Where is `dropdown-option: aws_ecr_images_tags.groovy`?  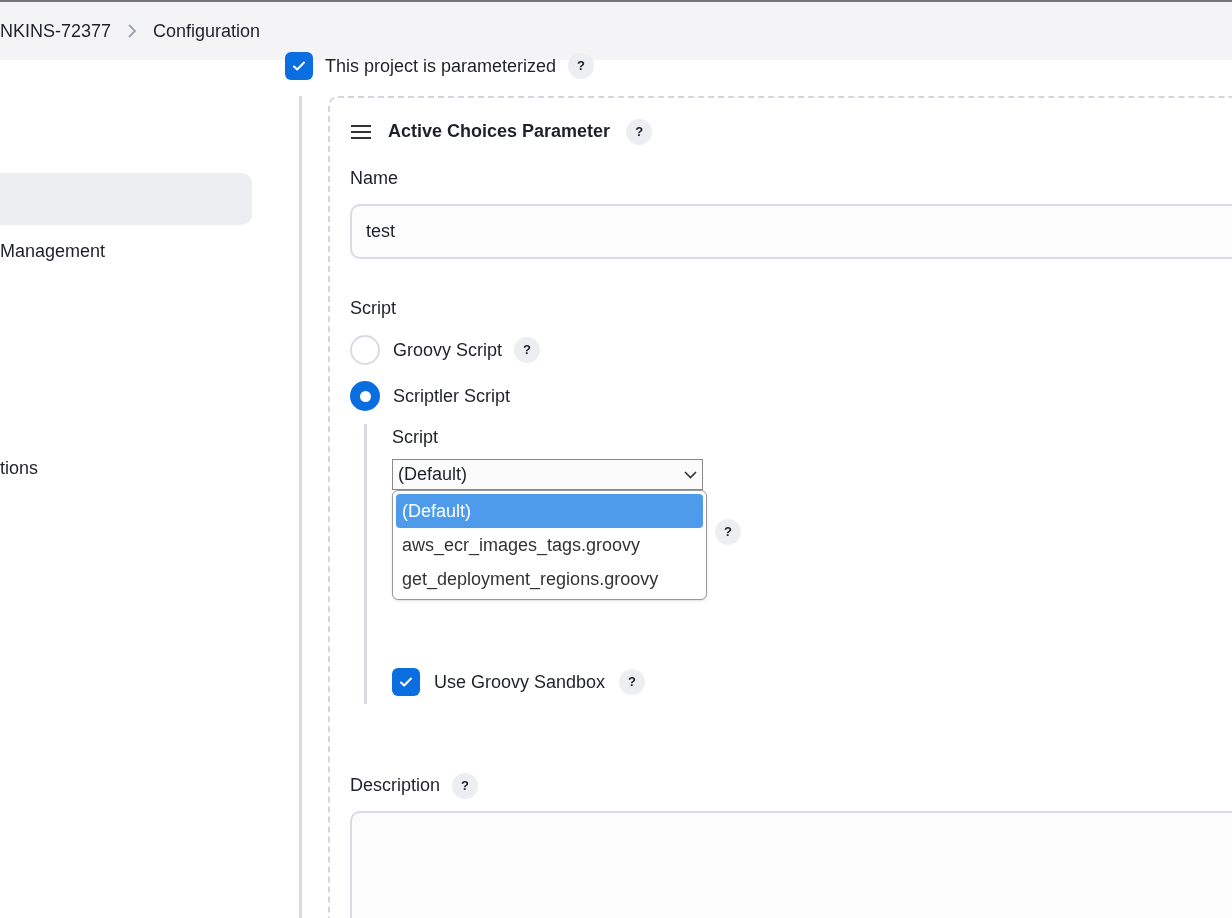 dropdown-option: aws_ecr_images_tags.groovy is located at coordinates (549, 545).